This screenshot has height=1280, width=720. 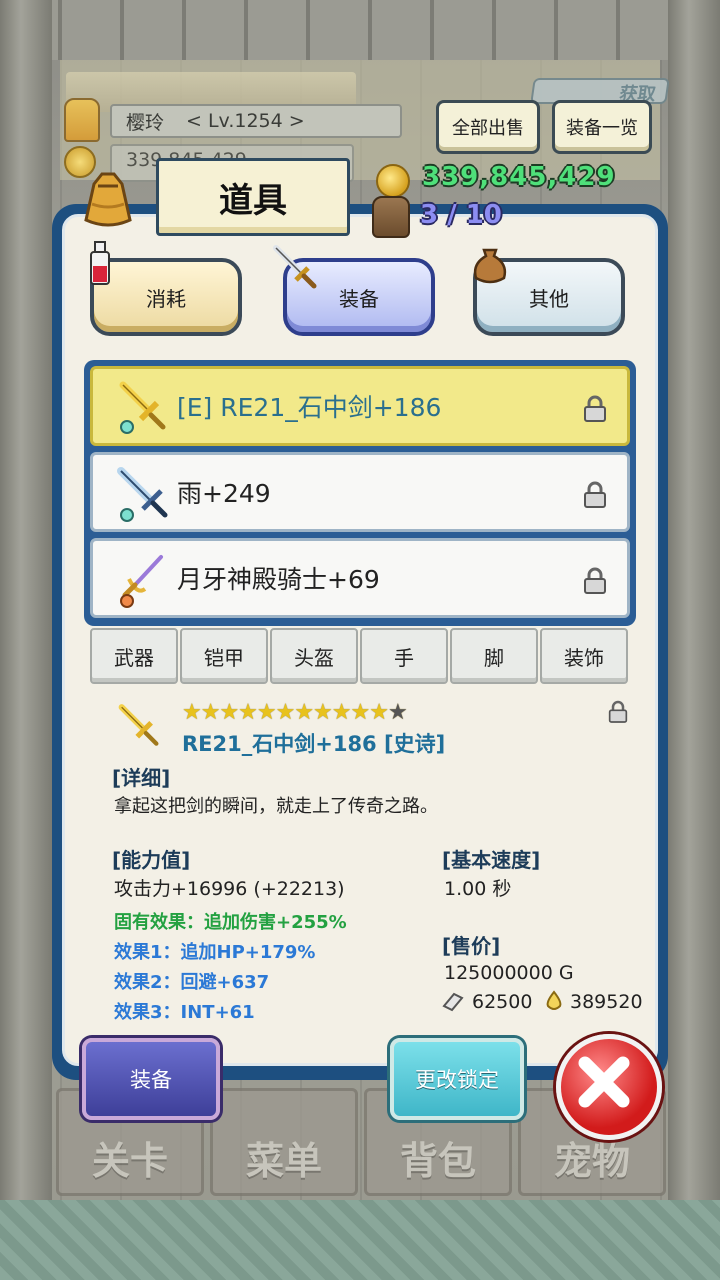 I want to click on grey-star: ★, so click(x=397, y=712).